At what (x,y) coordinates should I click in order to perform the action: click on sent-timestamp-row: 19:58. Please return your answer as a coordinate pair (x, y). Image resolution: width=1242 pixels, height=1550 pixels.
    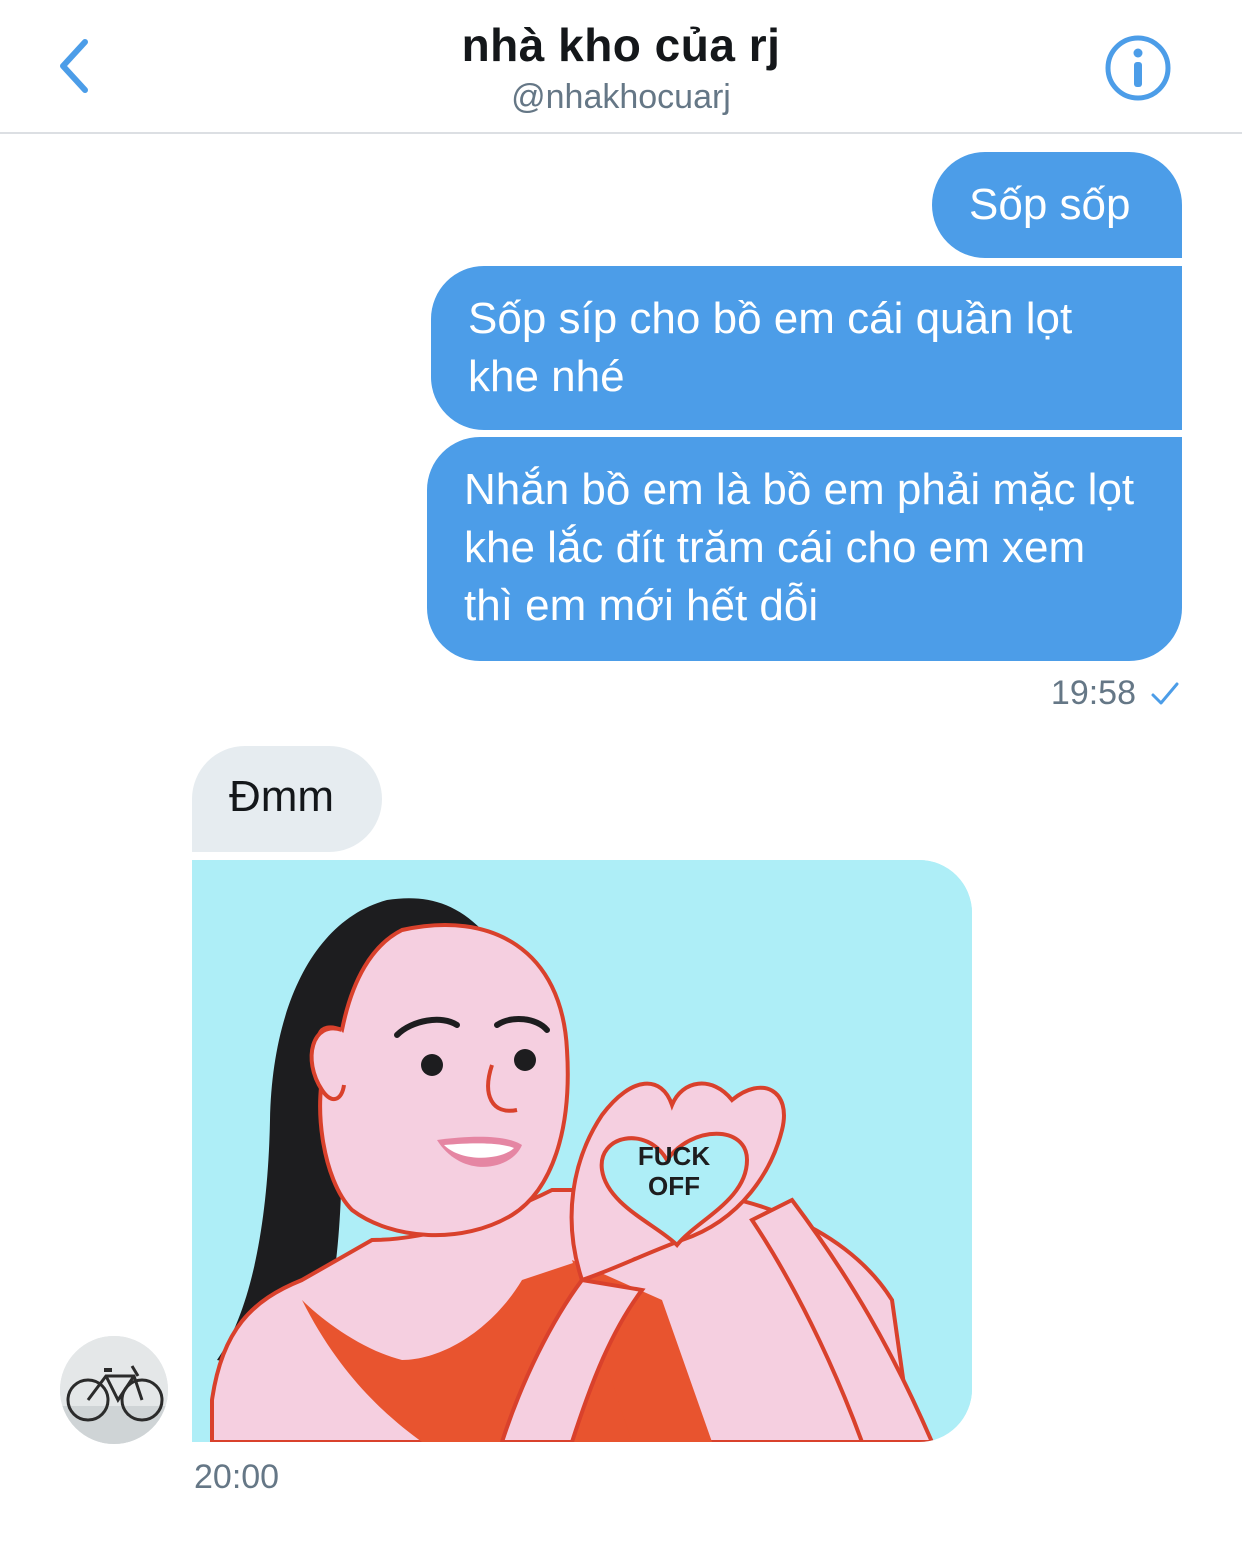
    Looking at the image, I should click on (1115, 693).